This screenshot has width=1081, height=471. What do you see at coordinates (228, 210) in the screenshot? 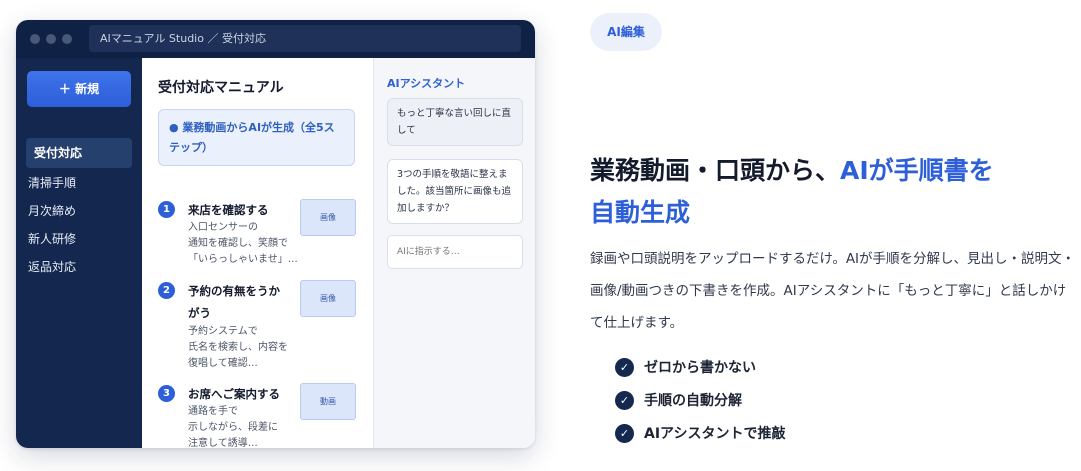
I see `step-title: 来店を確認する` at bounding box center [228, 210].